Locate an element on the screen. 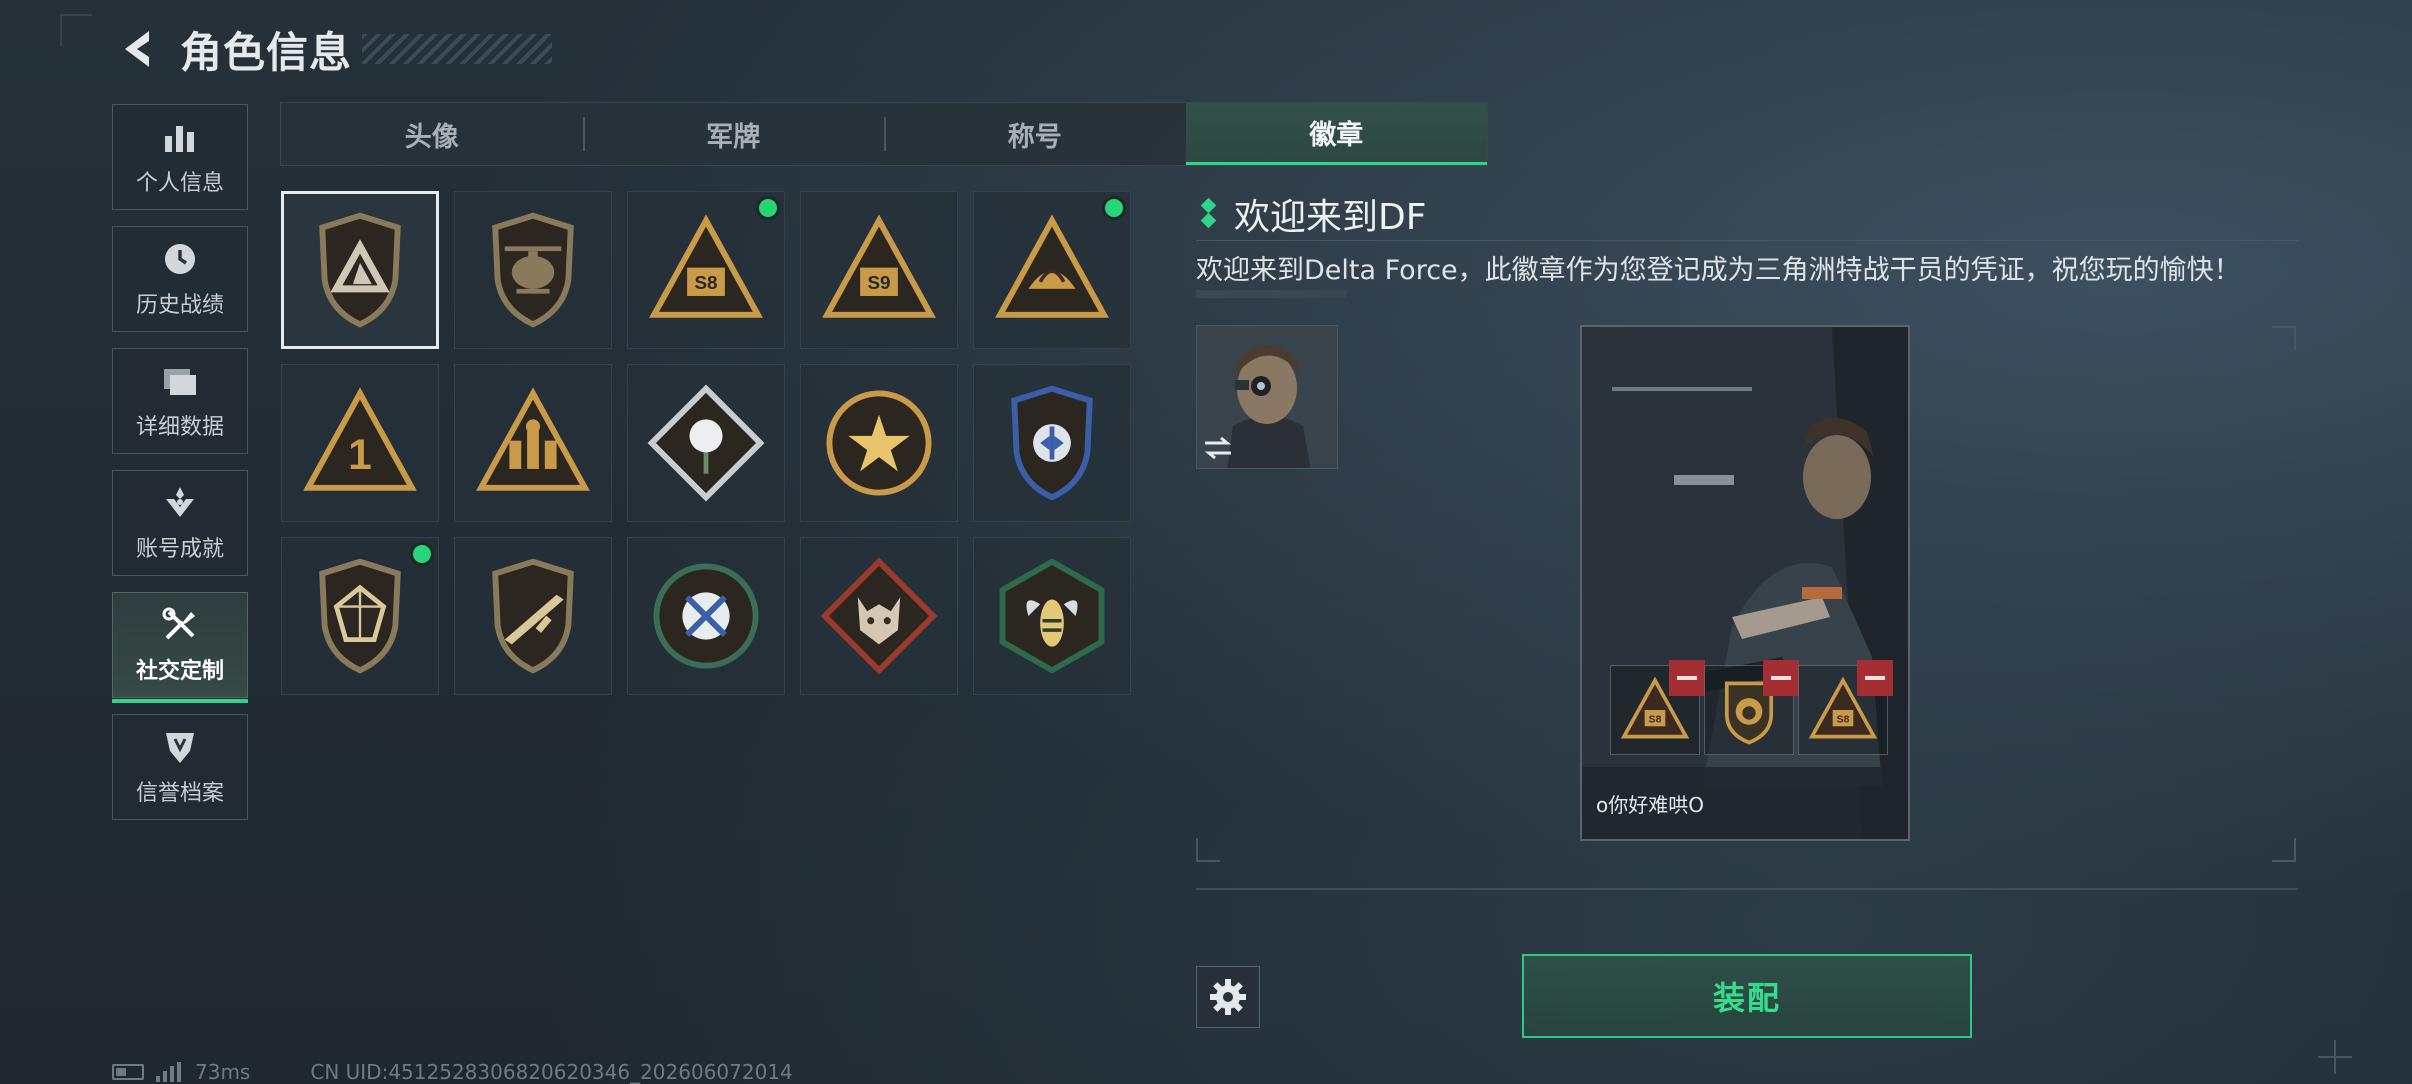 This screenshot has width=2412, height=1084. blue-shield-badge-icon is located at coordinates (1052, 443).